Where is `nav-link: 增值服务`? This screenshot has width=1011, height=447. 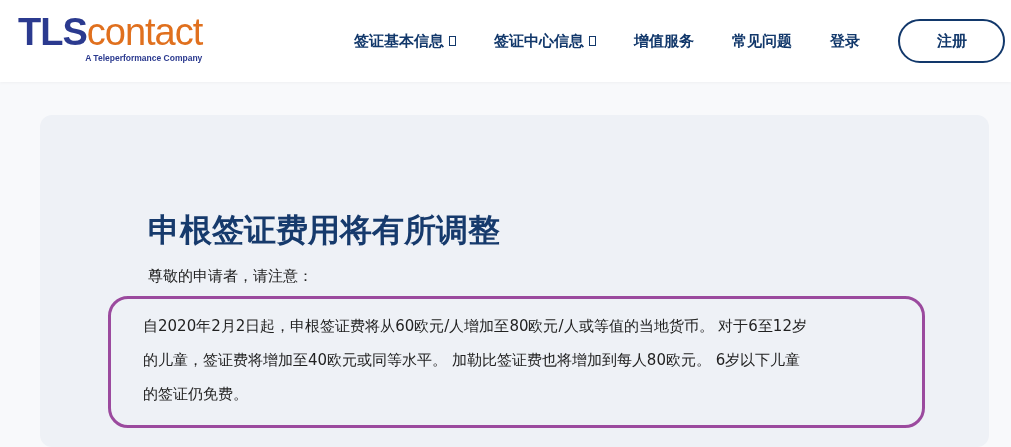
nav-link: 增值服务 is located at coordinates (664, 41).